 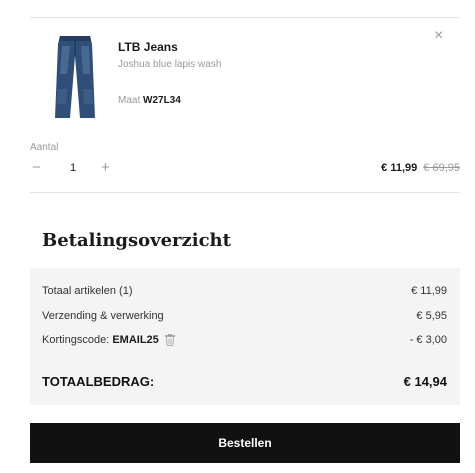 What do you see at coordinates (441, 168) in the screenshot?
I see `price-original: € 69,95` at bounding box center [441, 168].